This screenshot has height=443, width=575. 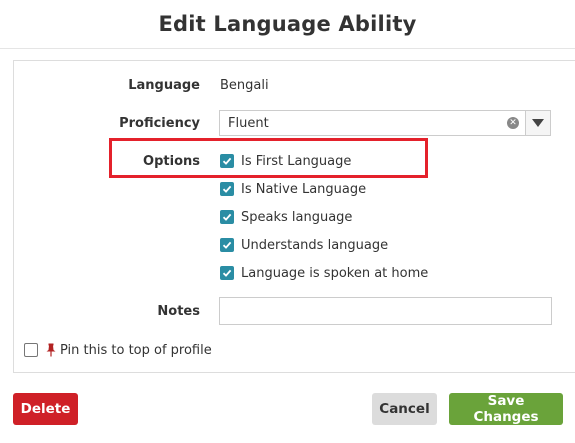 I want to click on modal-title: Edit Language Ability, so click(x=287, y=24).